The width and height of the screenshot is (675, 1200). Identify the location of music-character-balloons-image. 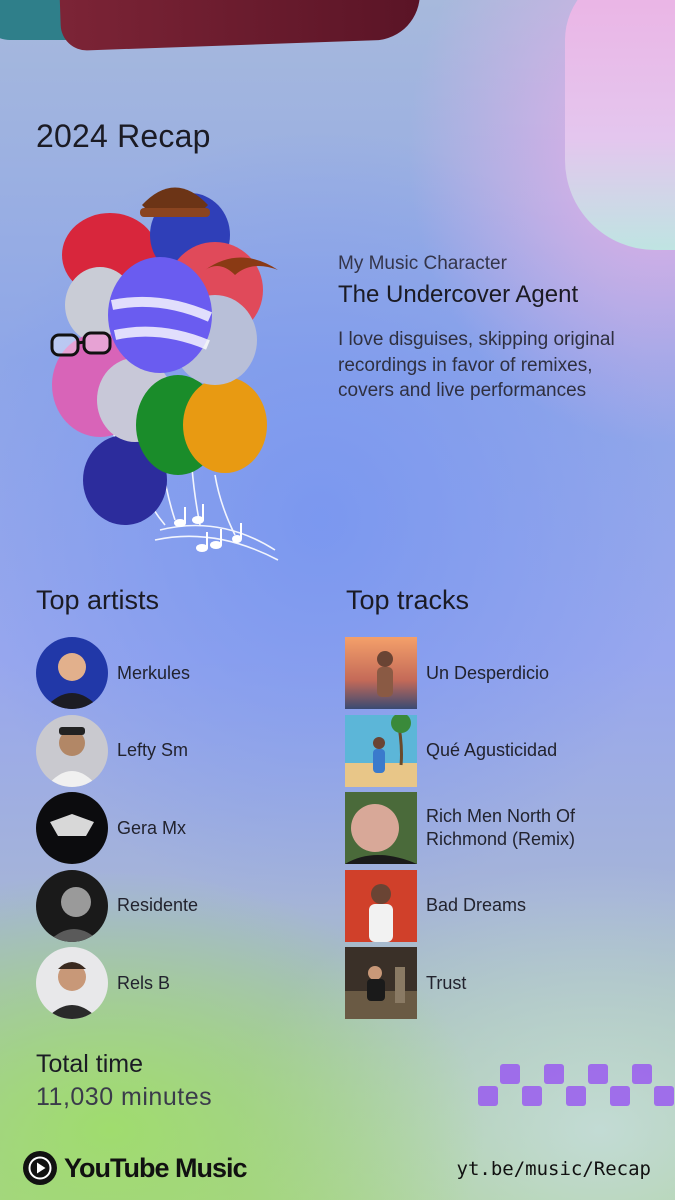
(164, 374).